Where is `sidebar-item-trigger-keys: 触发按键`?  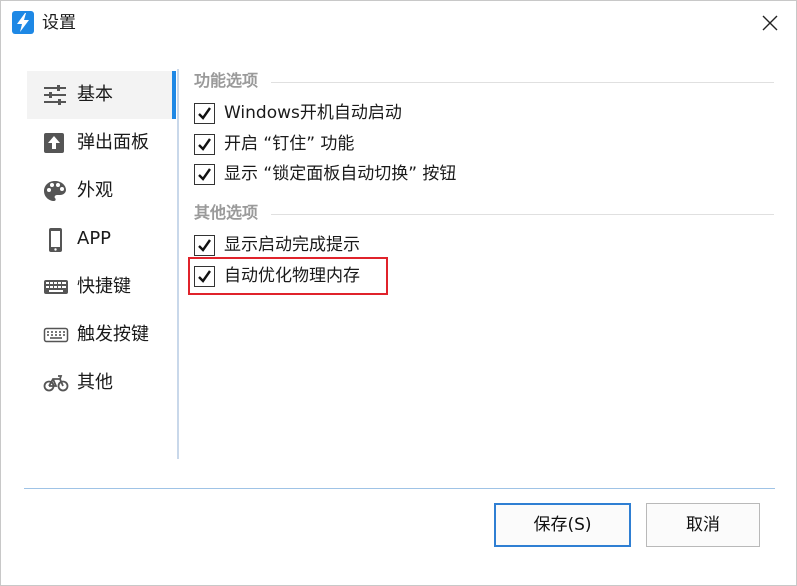 sidebar-item-trigger-keys: 触发按键 is located at coordinates (101, 335).